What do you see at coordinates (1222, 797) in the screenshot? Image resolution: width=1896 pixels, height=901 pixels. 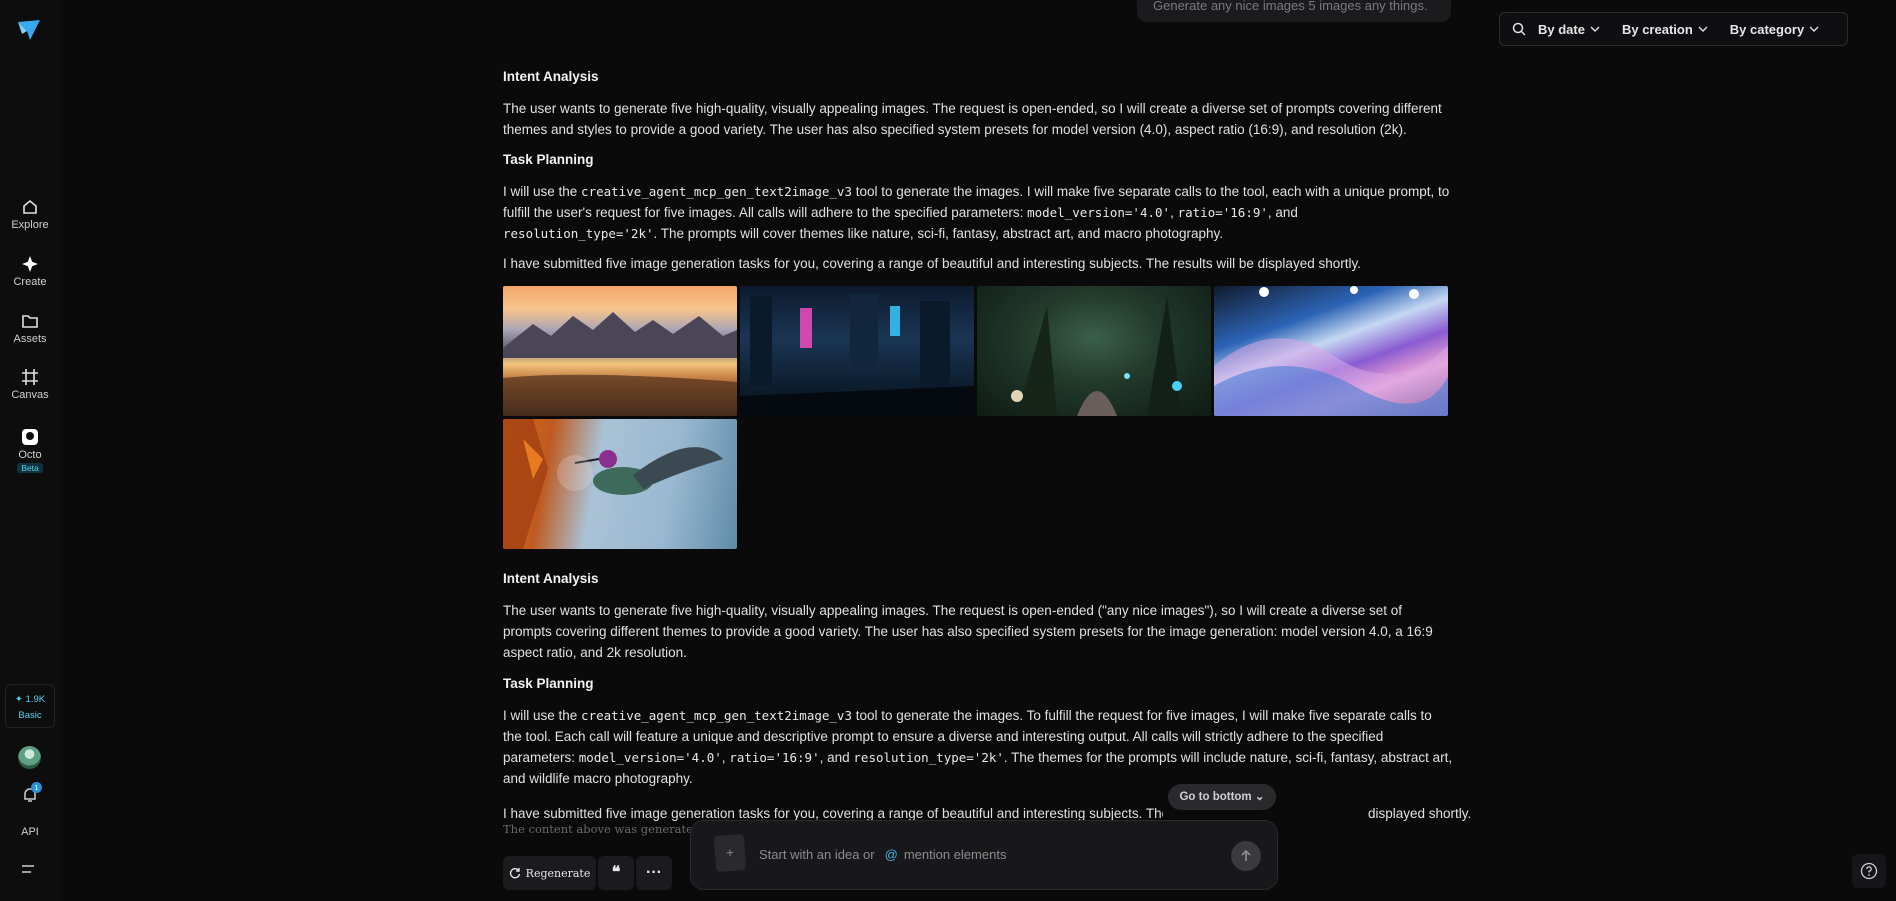 I see `go-to-bottom-button: Go to bottom ⌄` at bounding box center [1222, 797].